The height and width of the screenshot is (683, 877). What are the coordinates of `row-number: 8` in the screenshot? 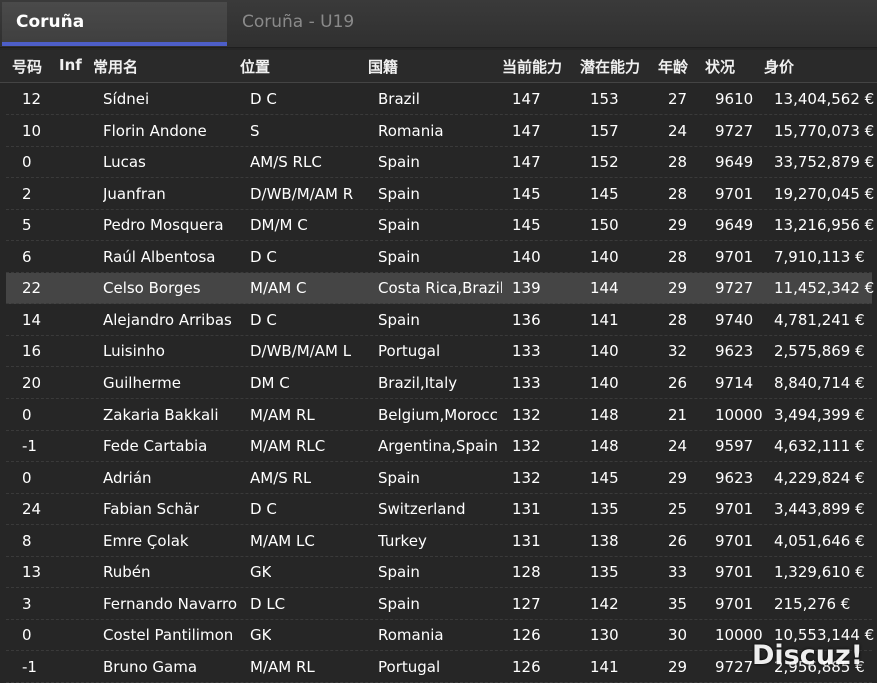 It's located at (27, 540).